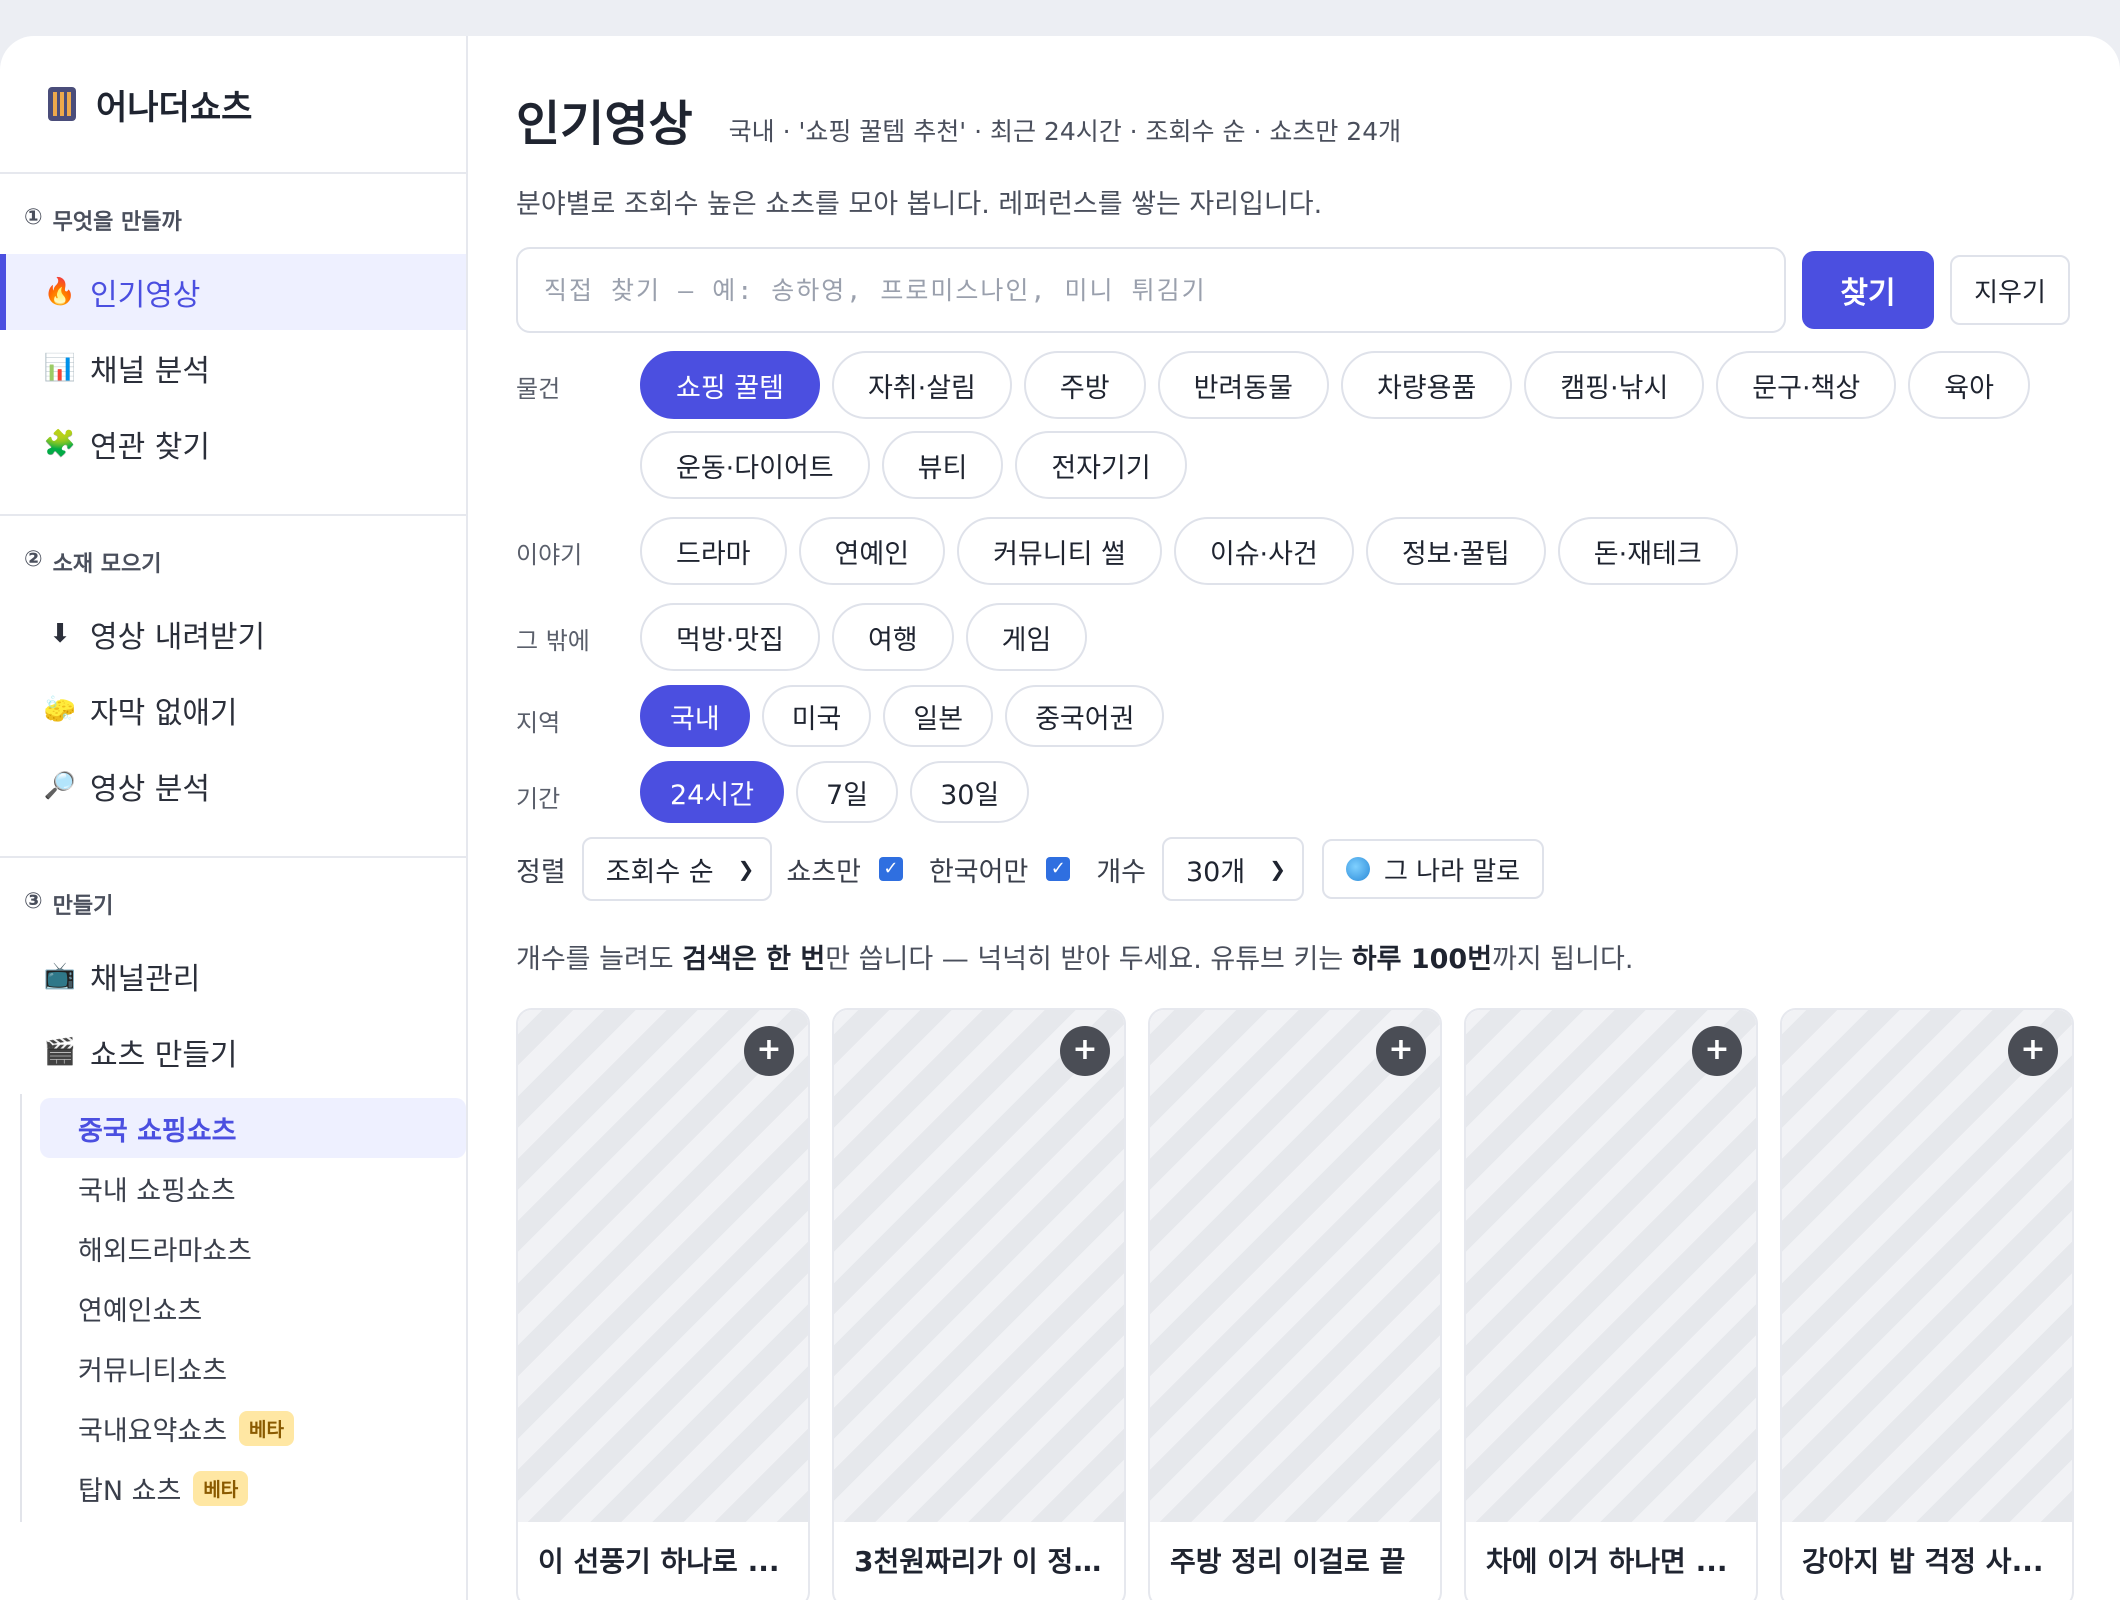  Describe the element at coordinates (730, 385) in the screenshot. I see `filter-chip: 쇼핑 꿀템` at that location.